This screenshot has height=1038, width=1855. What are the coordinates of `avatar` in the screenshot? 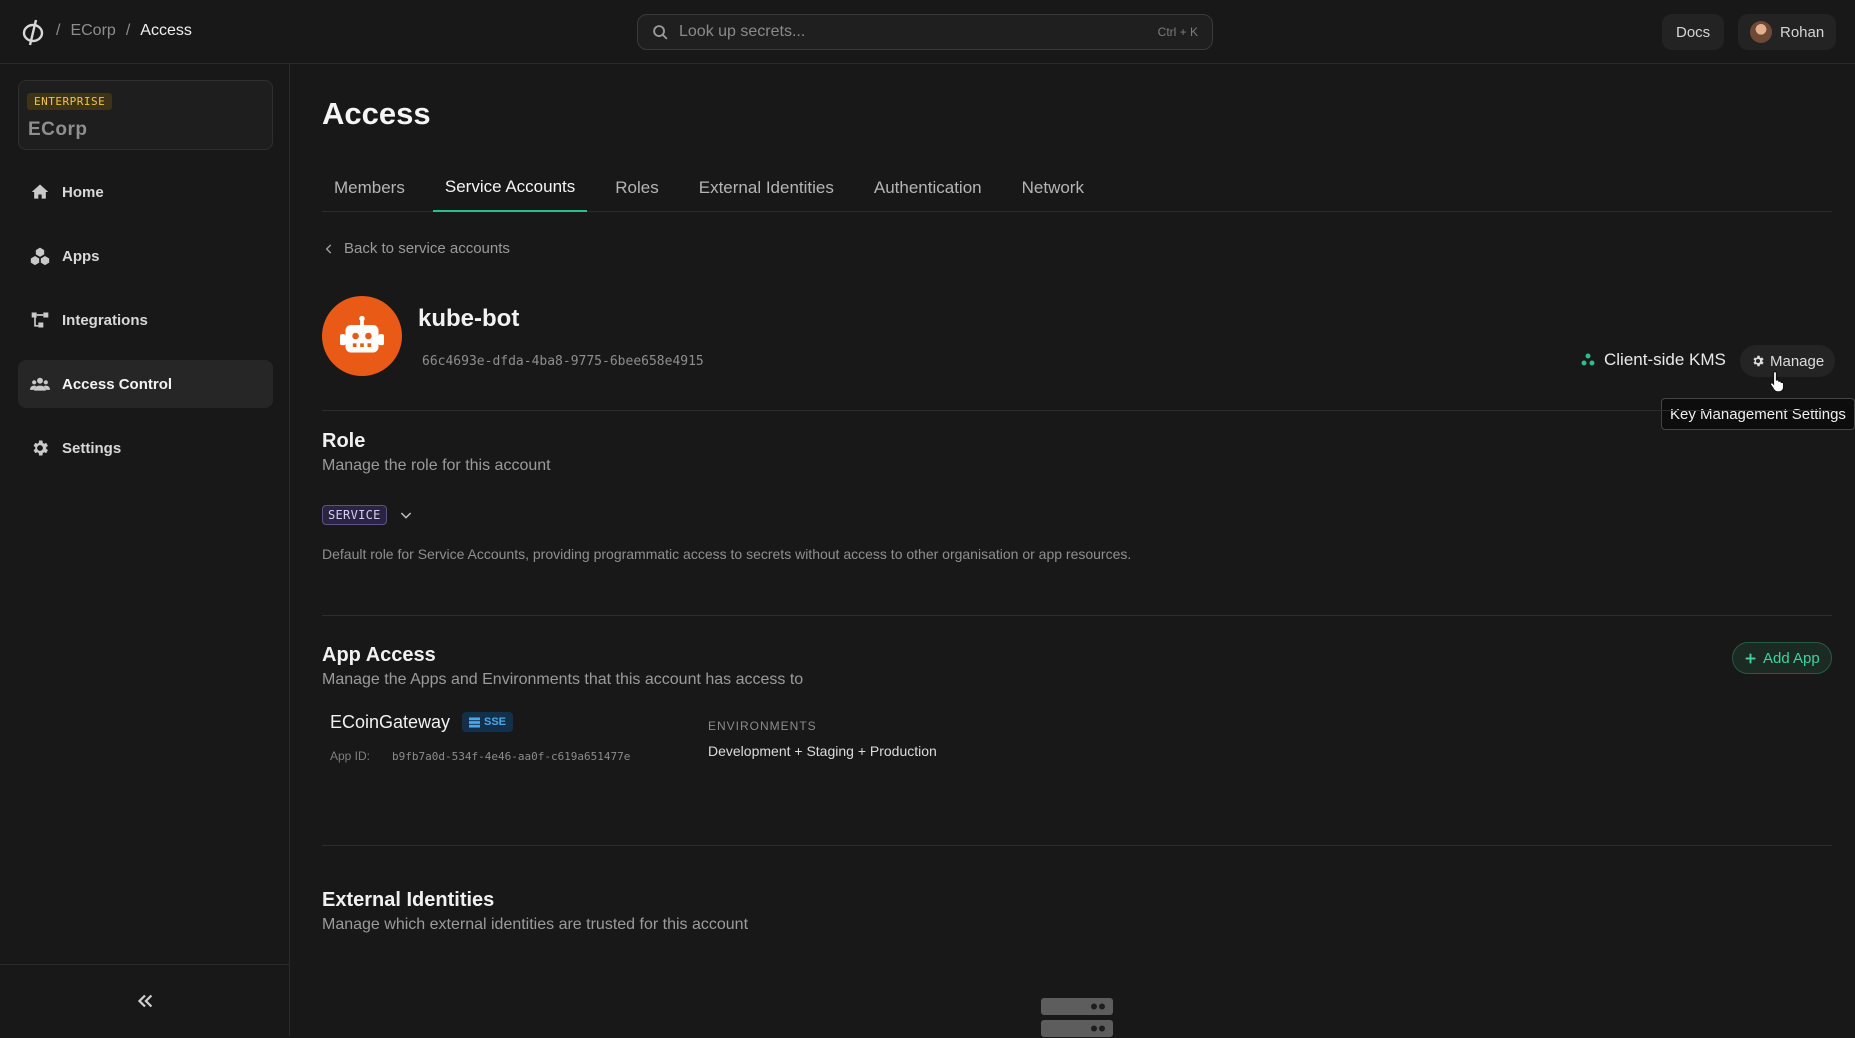 It's located at (1761, 32).